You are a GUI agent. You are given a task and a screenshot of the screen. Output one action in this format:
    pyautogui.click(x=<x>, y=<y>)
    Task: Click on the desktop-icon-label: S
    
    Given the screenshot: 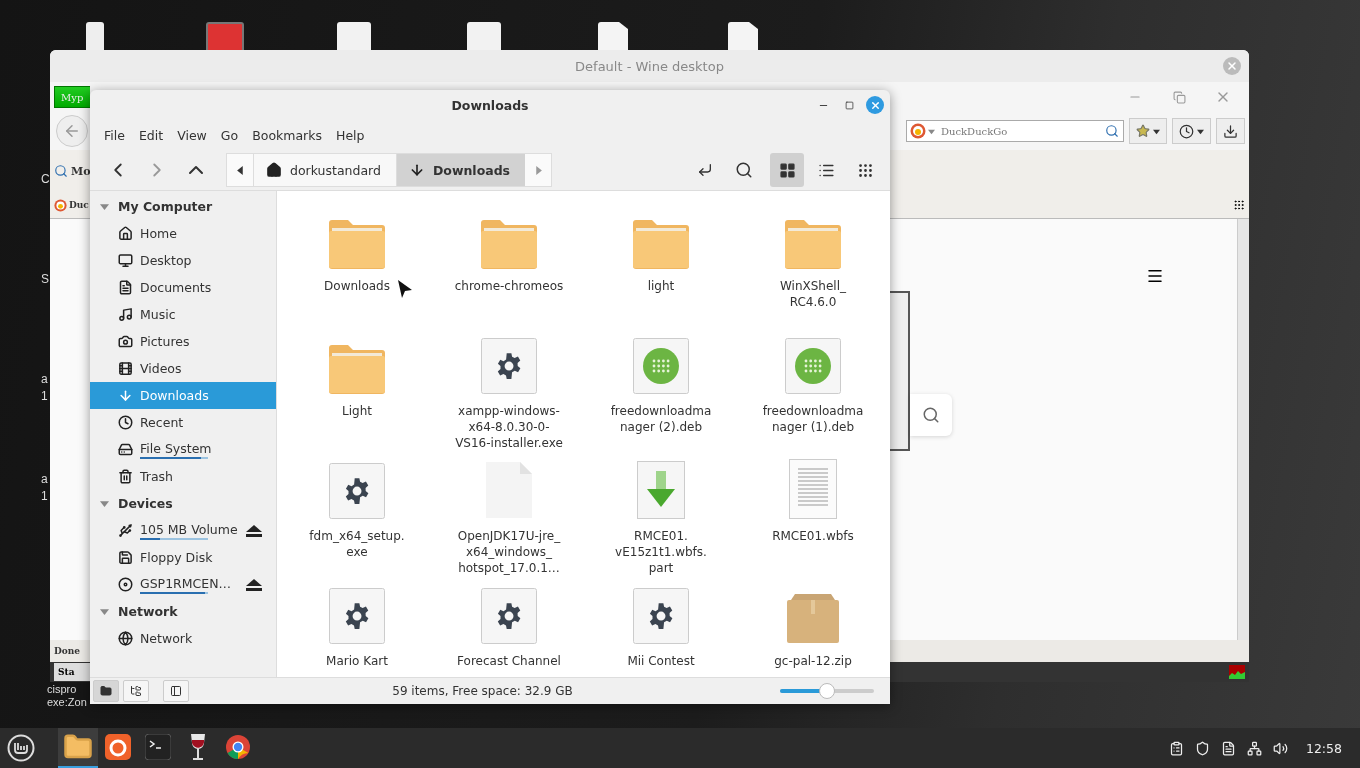 What is the action you would take?
    pyautogui.click(x=45, y=279)
    